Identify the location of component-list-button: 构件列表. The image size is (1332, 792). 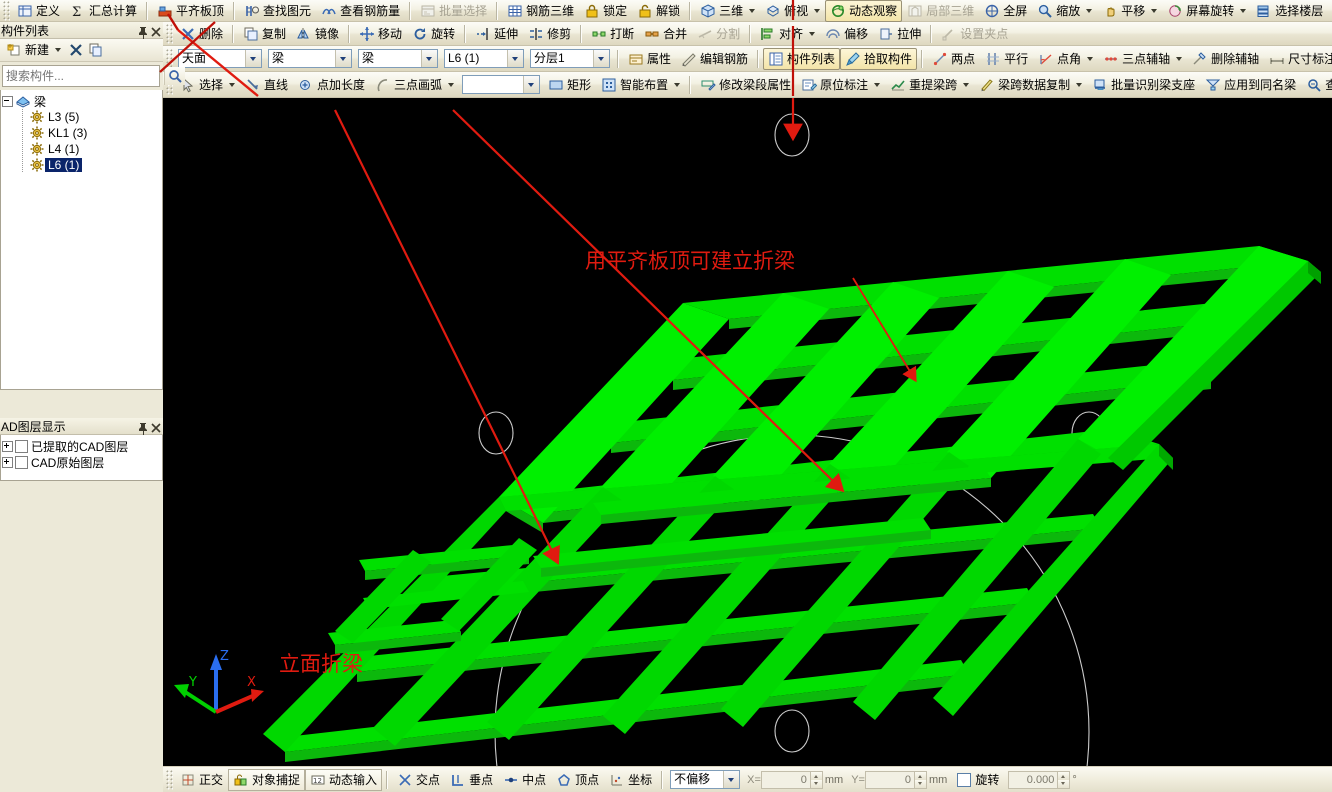
(802, 58).